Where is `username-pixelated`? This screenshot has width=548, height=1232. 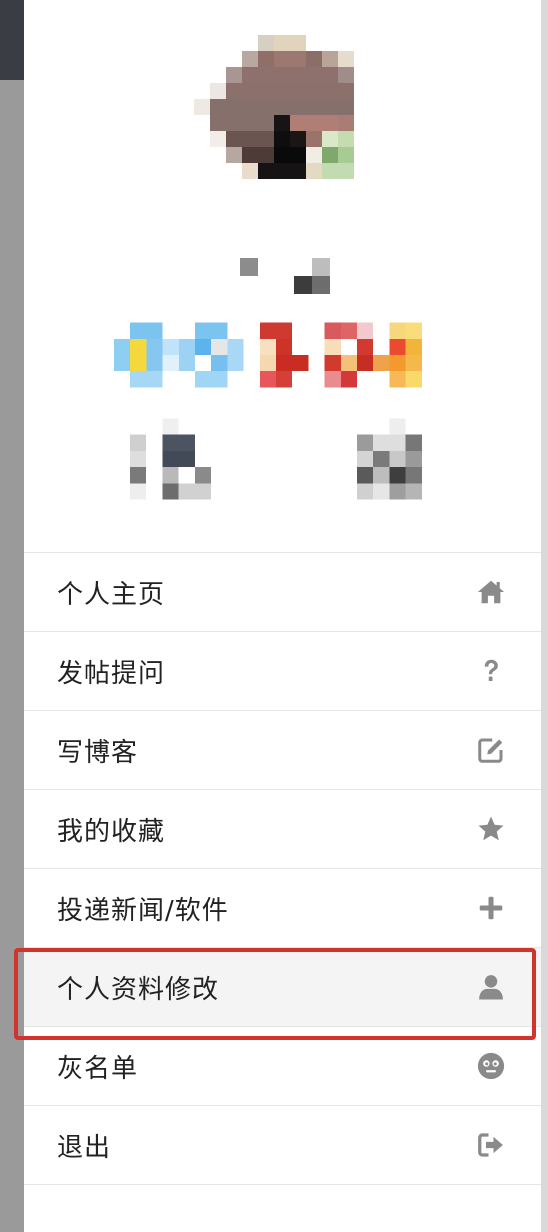
username-pixelated is located at coordinates (285, 276).